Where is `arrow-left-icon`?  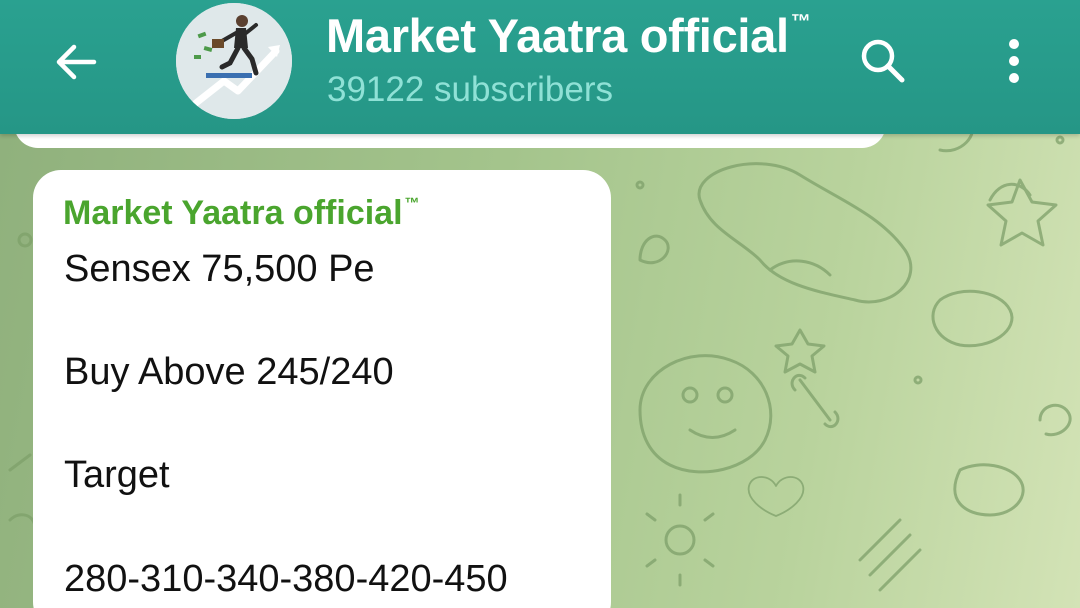
arrow-left-icon is located at coordinates (76, 62).